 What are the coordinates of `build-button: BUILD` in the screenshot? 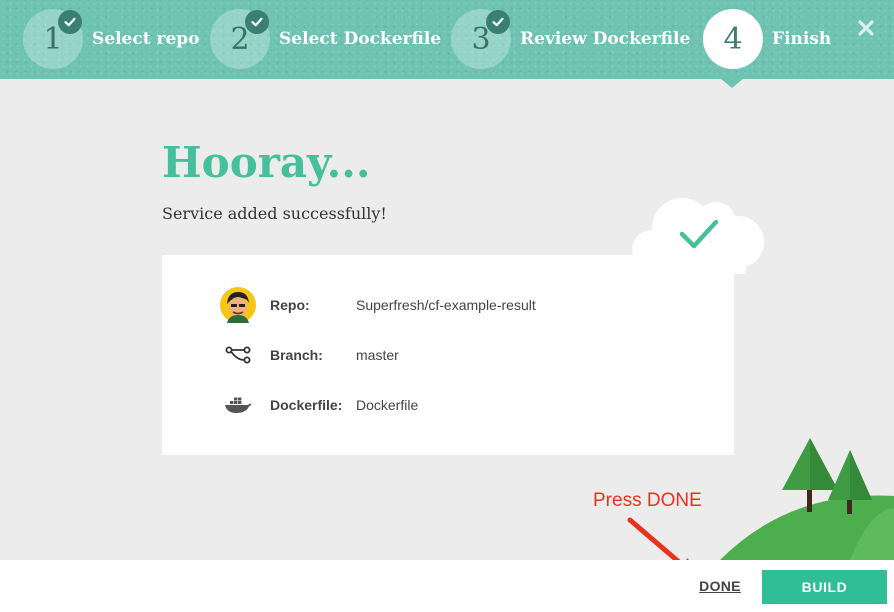 It's located at (824, 587).